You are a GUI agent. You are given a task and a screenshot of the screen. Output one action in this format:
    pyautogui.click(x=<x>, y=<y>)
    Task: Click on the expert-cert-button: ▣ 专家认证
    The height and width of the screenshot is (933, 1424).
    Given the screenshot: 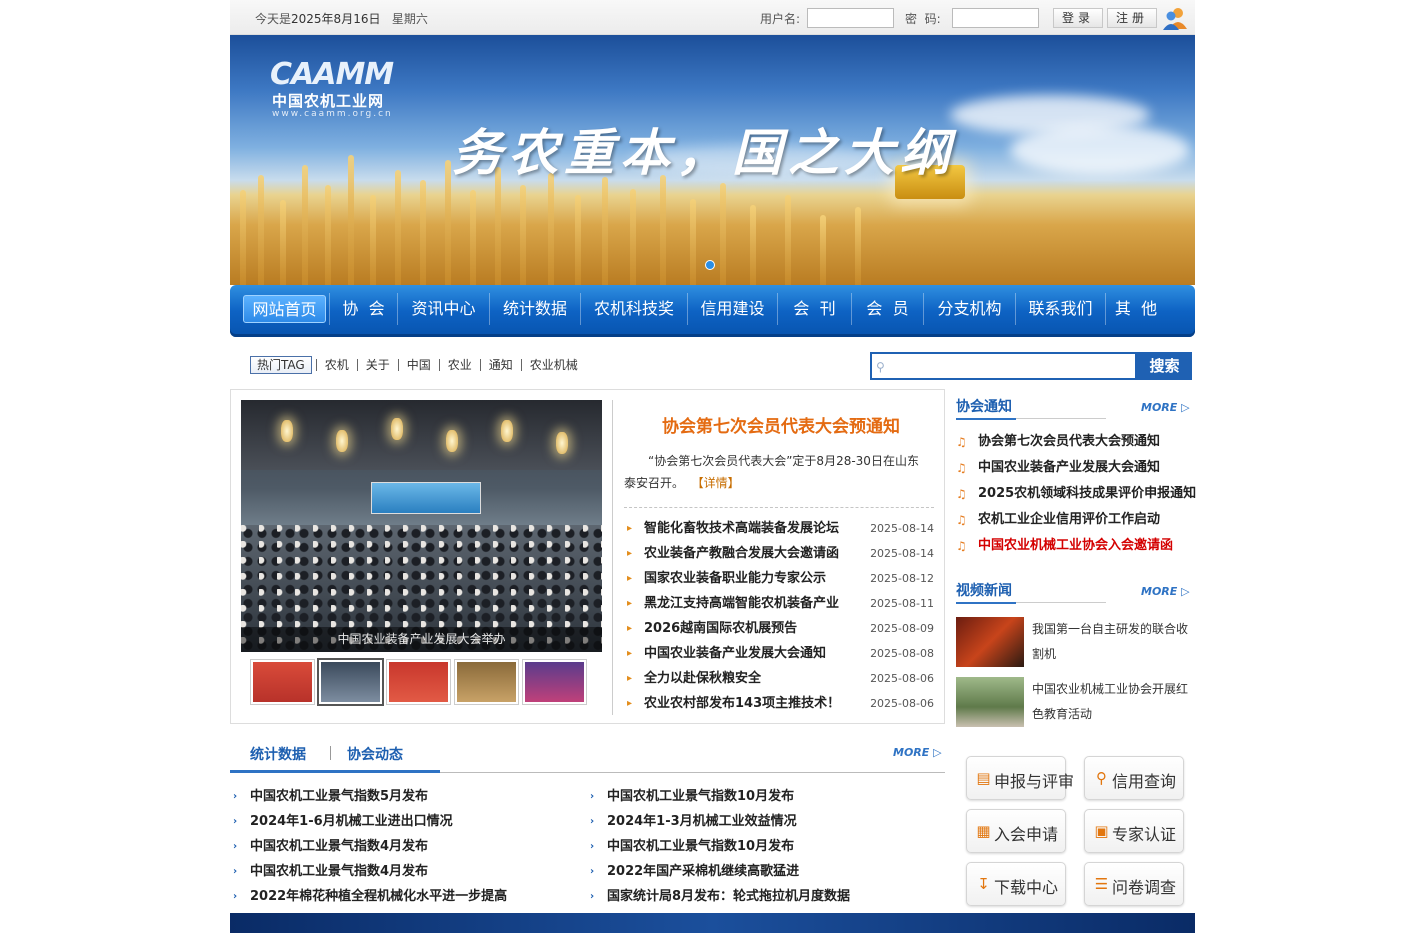 What is the action you would take?
    pyautogui.click(x=1134, y=831)
    